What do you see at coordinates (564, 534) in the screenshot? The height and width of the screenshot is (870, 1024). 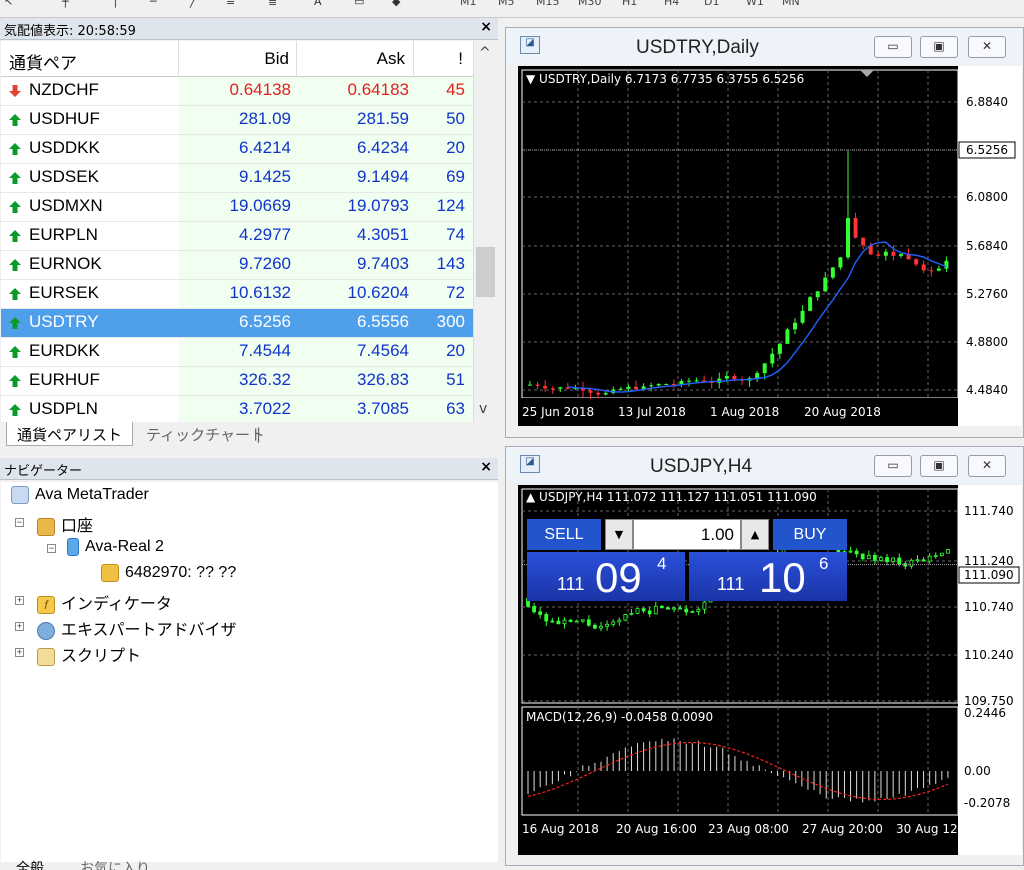 I see `sell-button: SELL` at bounding box center [564, 534].